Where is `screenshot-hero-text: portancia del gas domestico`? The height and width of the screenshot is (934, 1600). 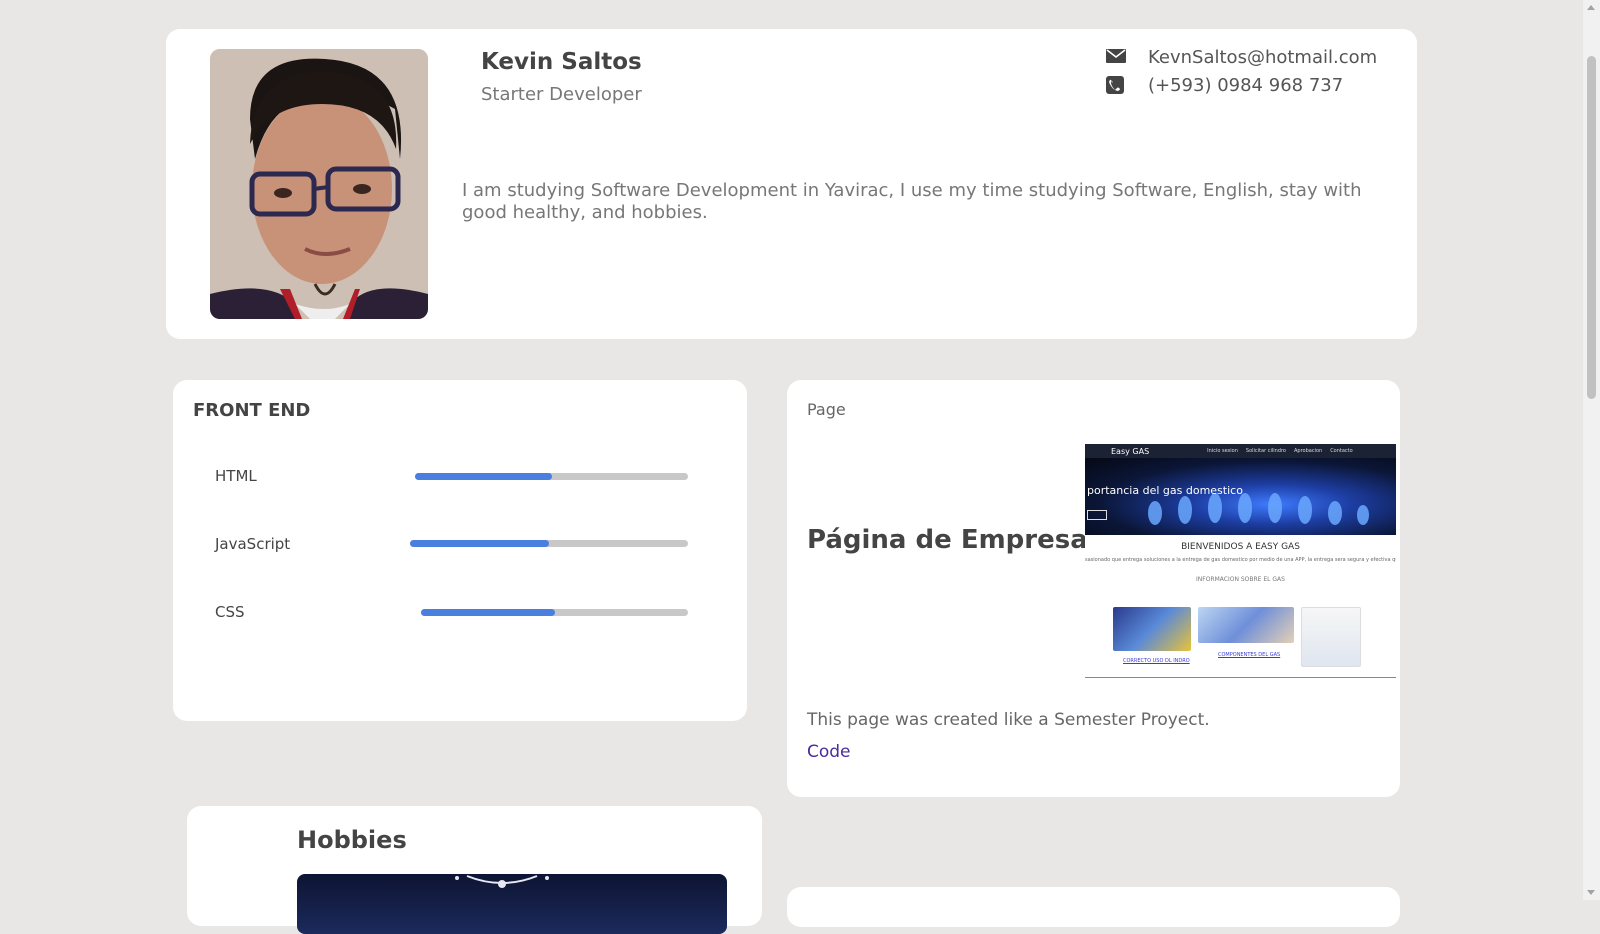
screenshot-hero-text: portancia del gas domestico is located at coordinates (1165, 490).